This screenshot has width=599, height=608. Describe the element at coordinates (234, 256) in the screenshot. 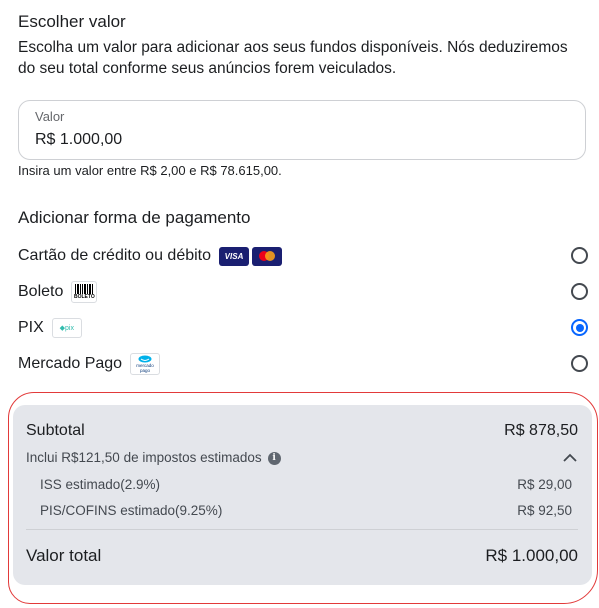

I see `visa-icon: VISA` at that location.